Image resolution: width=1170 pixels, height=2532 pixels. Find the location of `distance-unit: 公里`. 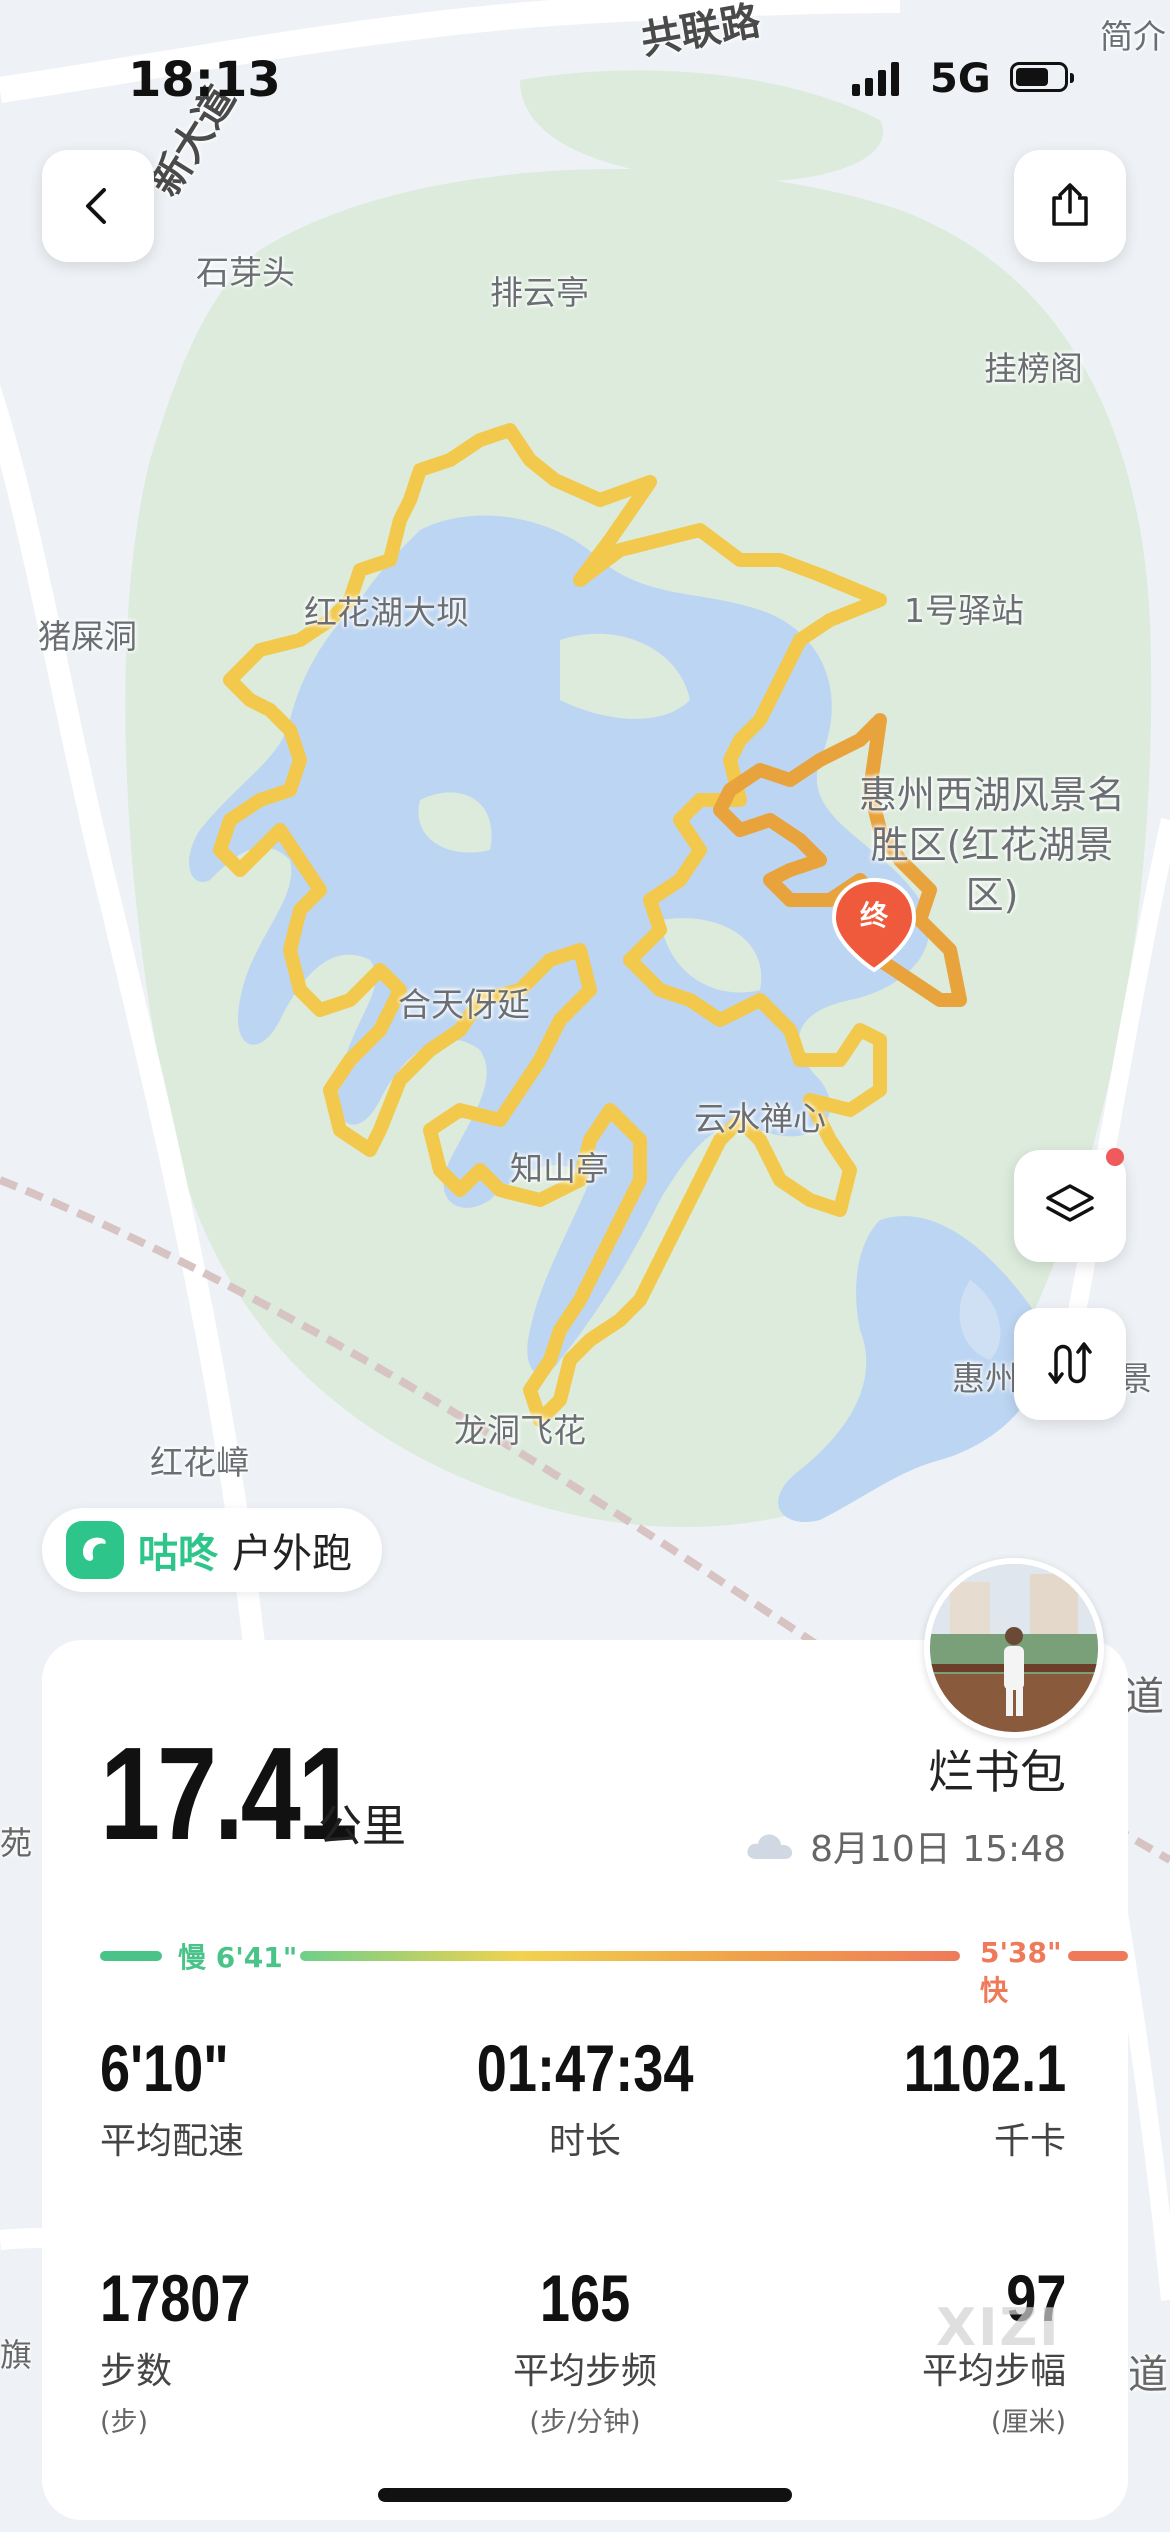

distance-unit: 公里 is located at coordinates (362, 1826).